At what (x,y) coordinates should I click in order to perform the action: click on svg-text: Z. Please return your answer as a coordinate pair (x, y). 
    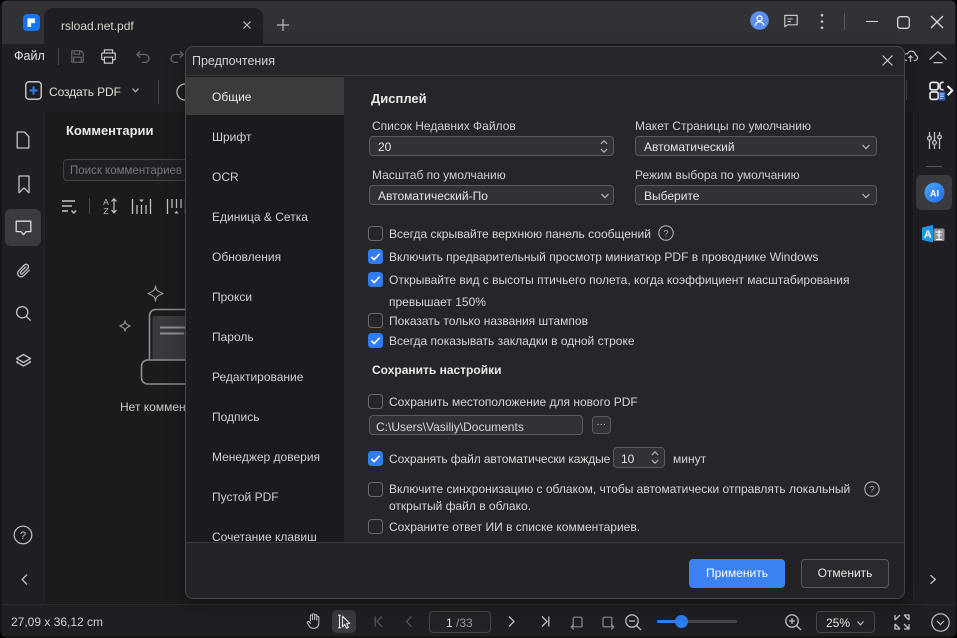
    Looking at the image, I should click on (105, 210).